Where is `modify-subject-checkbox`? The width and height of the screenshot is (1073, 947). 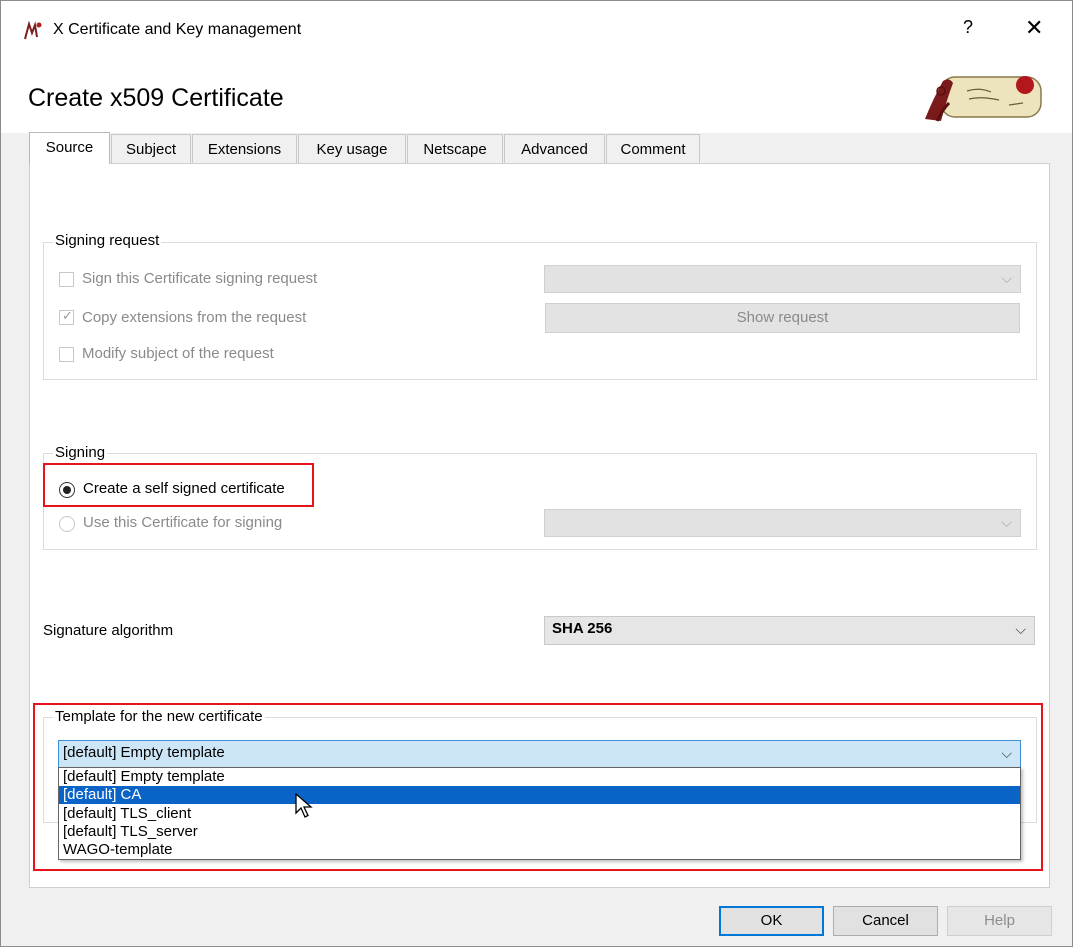 modify-subject-checkbox is located at coordinates (66, 354).